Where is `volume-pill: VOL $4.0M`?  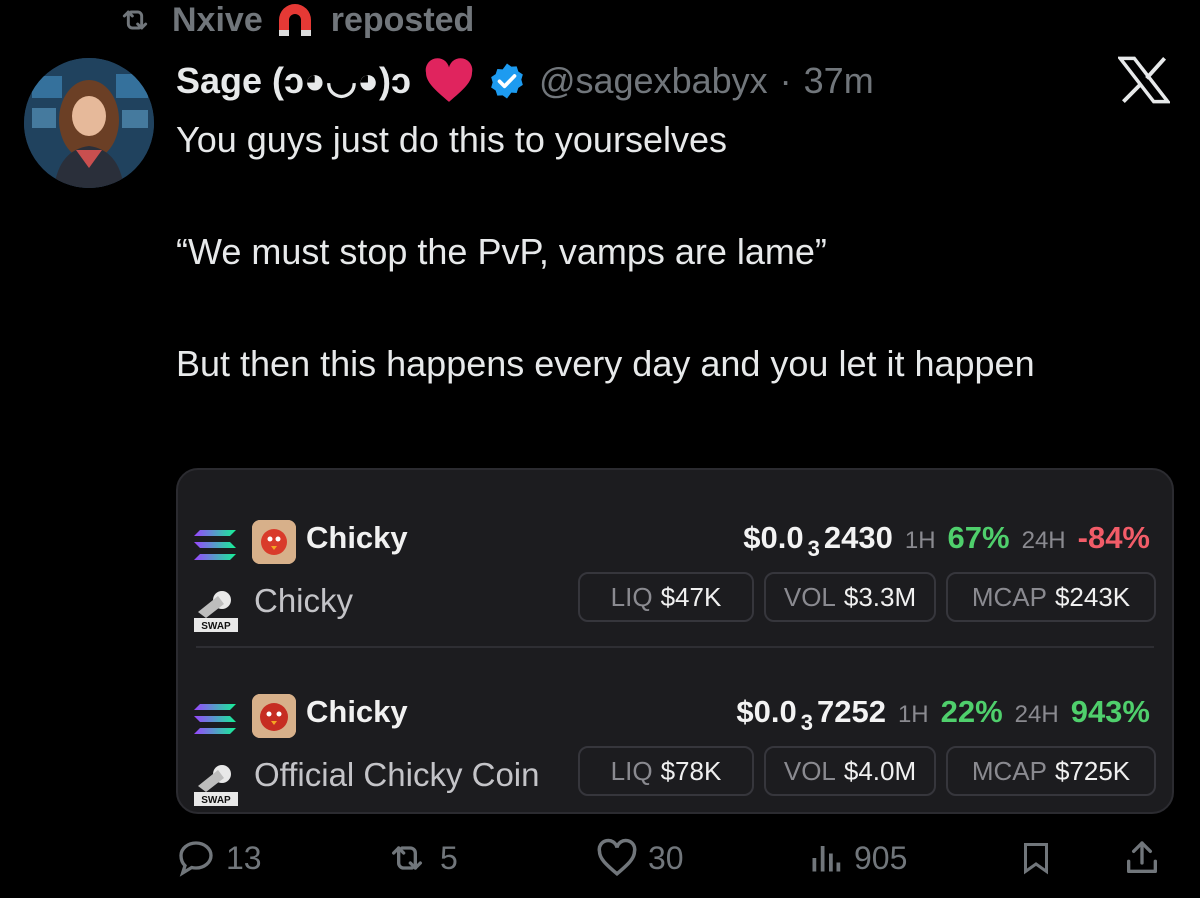 volume-pill: VOL $4.0M is located at coordinates (850, 771).